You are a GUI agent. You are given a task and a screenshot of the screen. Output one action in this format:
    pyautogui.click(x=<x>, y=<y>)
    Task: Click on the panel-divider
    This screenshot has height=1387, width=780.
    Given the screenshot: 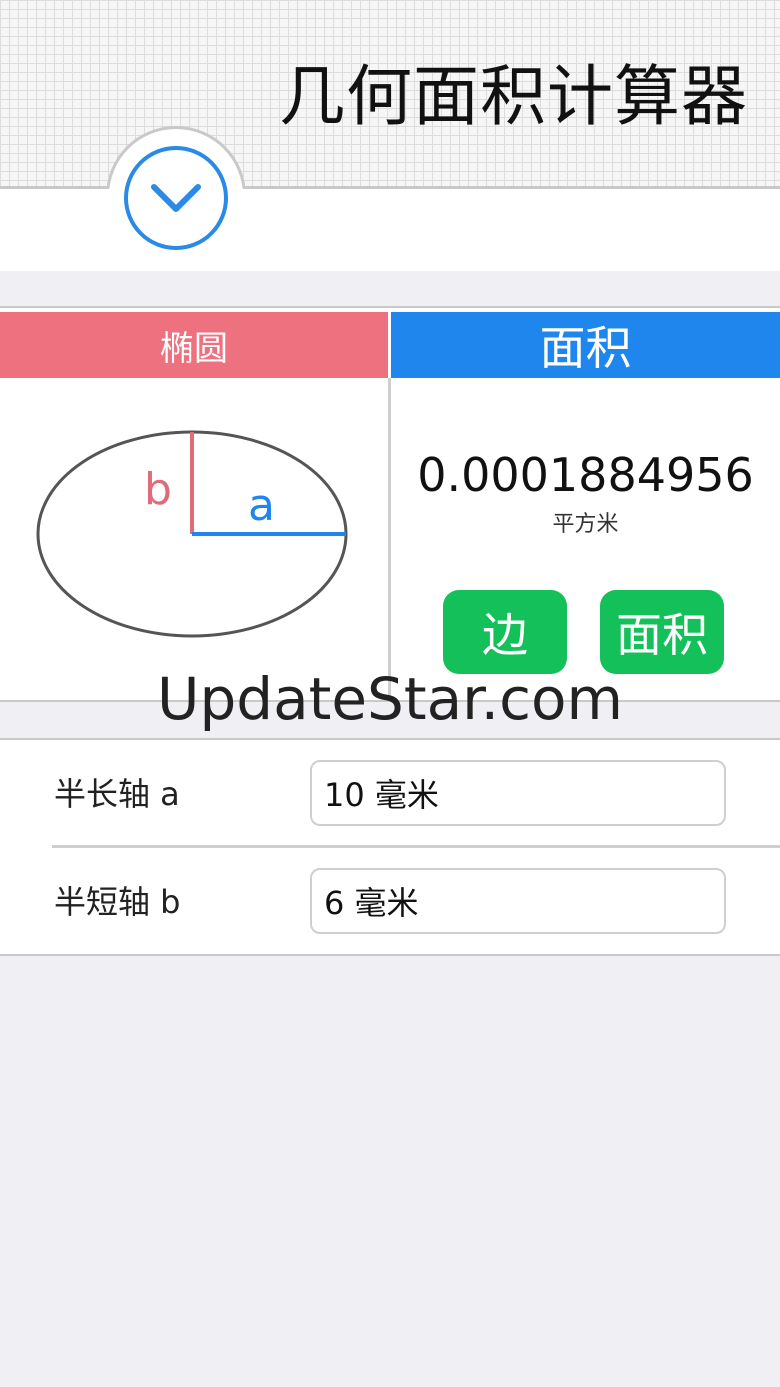 What is the action you would take?
    pyautogui.click(x=389, y=539)
    